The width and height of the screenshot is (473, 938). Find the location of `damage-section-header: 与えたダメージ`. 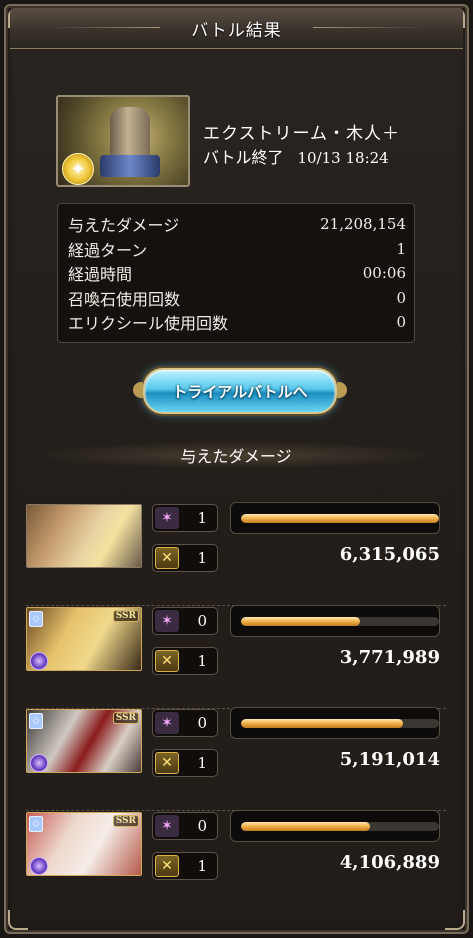

damage-section-header: 与えたダメージ is located at coordinates (236, 455).